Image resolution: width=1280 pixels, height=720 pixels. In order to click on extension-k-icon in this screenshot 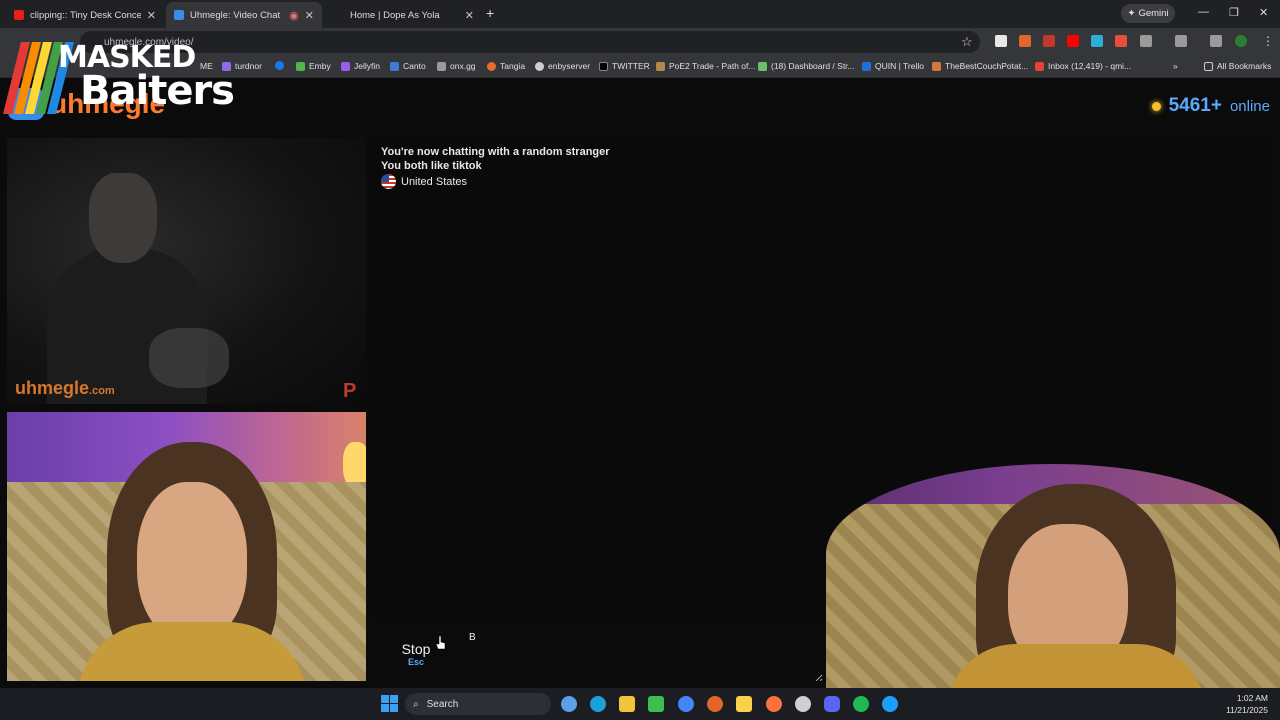, I will do `click(1001, 41)`.